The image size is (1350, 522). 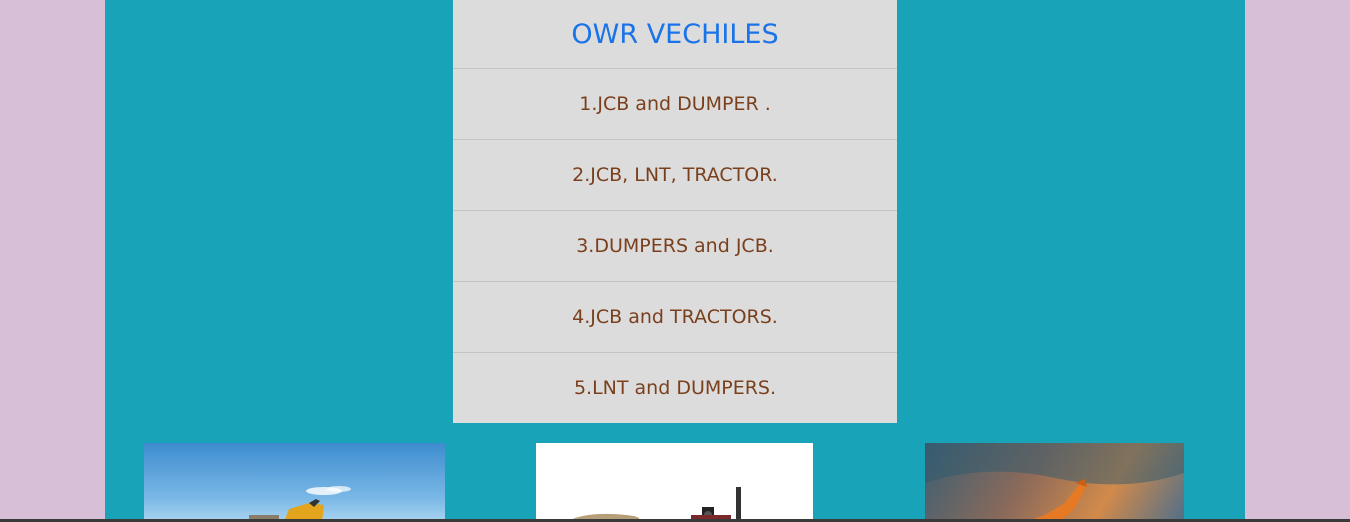 What do you see at coordinates (675, 175) in the screenshot?
I see `vehicle-item-2: 2.JCB, LNT, TRACTOR.` at bounding box center [675, 175].